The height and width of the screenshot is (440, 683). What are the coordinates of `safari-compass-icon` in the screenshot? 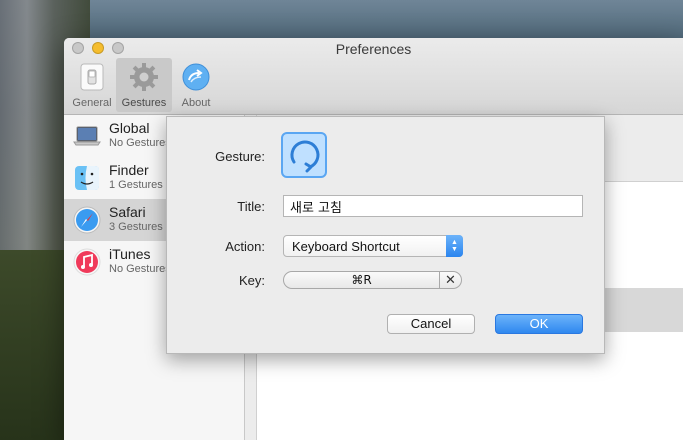 It's located at (87, 220).